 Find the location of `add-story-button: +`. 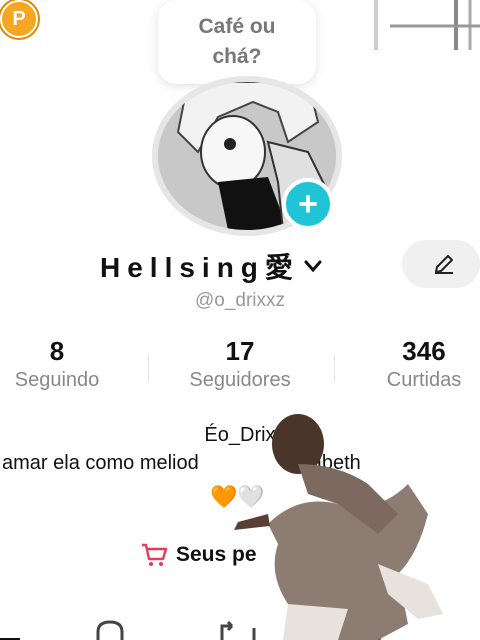

add-story-button: + is located at coordinates (308, 204).